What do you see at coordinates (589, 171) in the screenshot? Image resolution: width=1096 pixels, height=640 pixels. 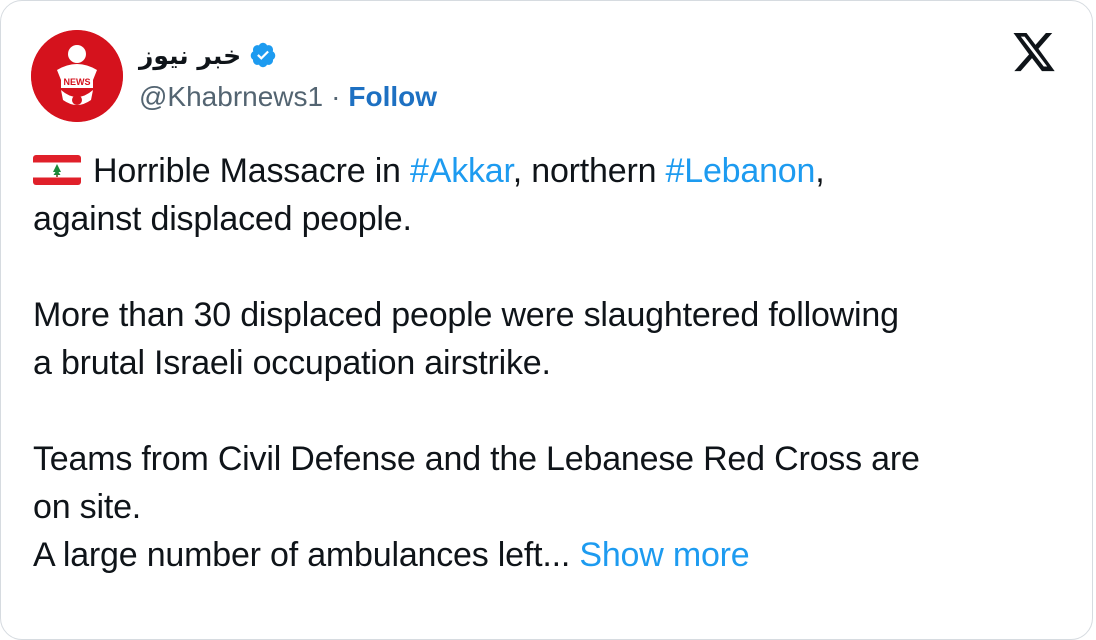 I see `body-text: , northern` at bounding box center [589, 171].